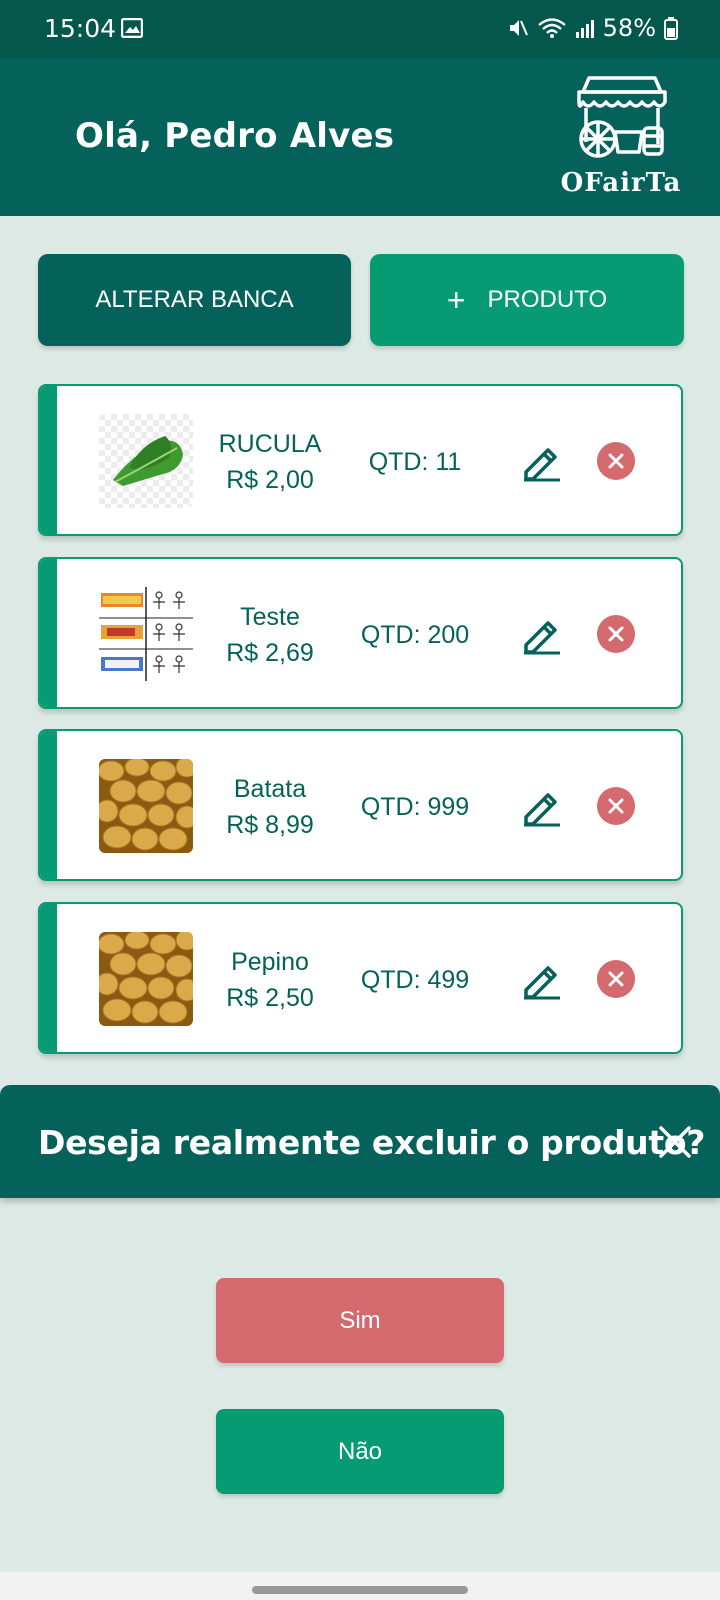 The image size is (720, 1600). I want to click on app-header: Olá, Pedro Alves OFairTa, so click(360, 137).